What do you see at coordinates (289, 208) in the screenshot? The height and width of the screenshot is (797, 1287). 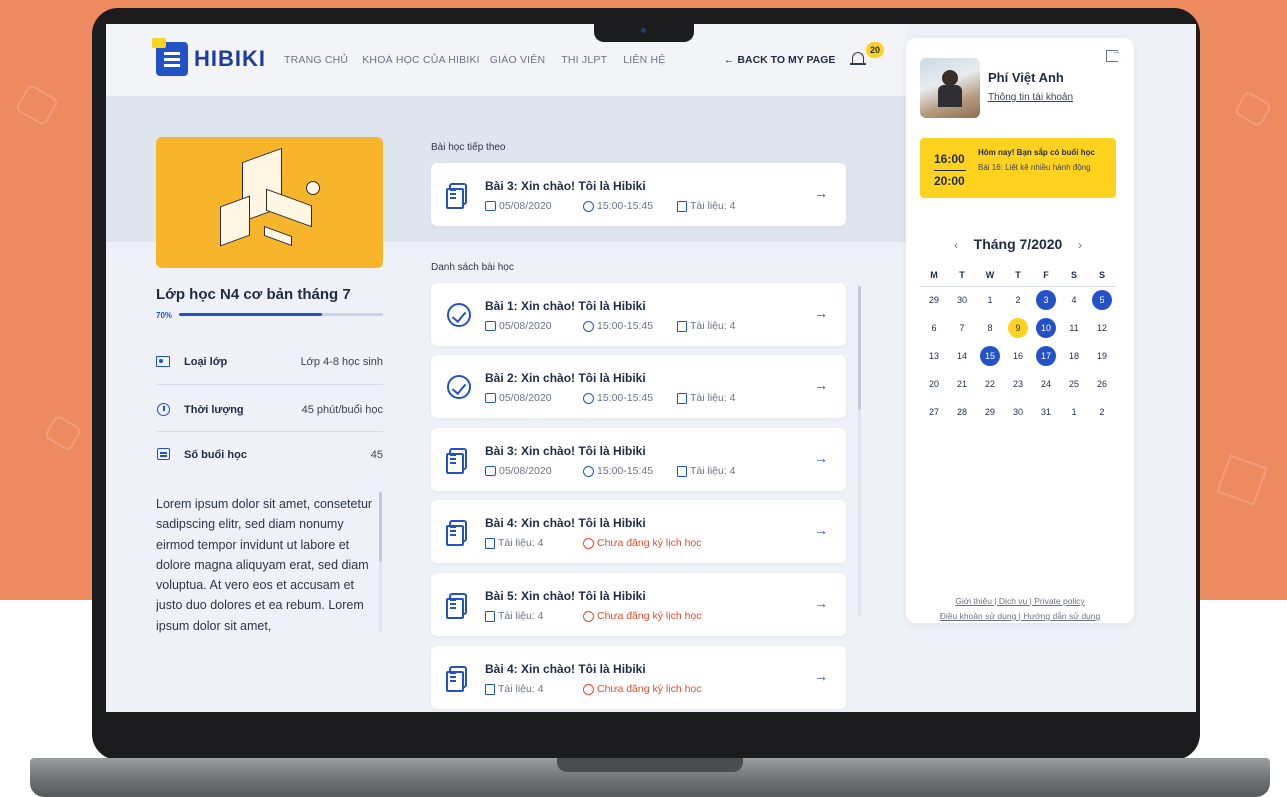 I see `illustration-book-shape` at bounding box center [289, 208].